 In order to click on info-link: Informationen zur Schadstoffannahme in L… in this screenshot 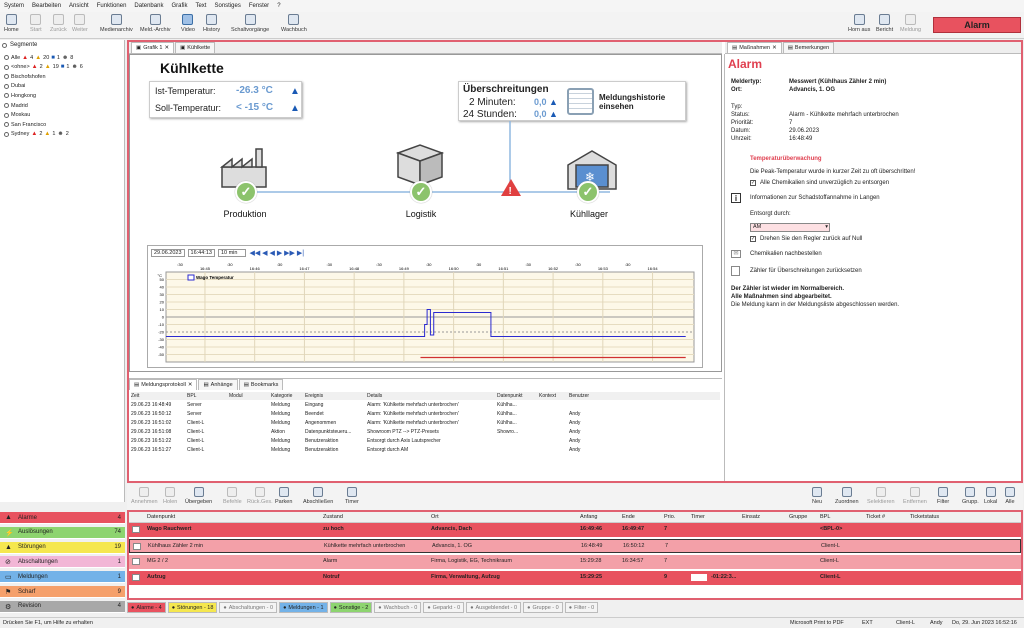, I will do `click(815, 198)`.